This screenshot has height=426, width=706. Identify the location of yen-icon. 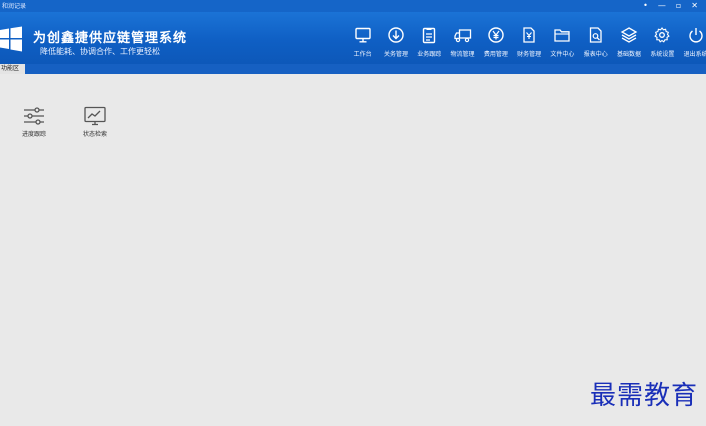
(496, 35).